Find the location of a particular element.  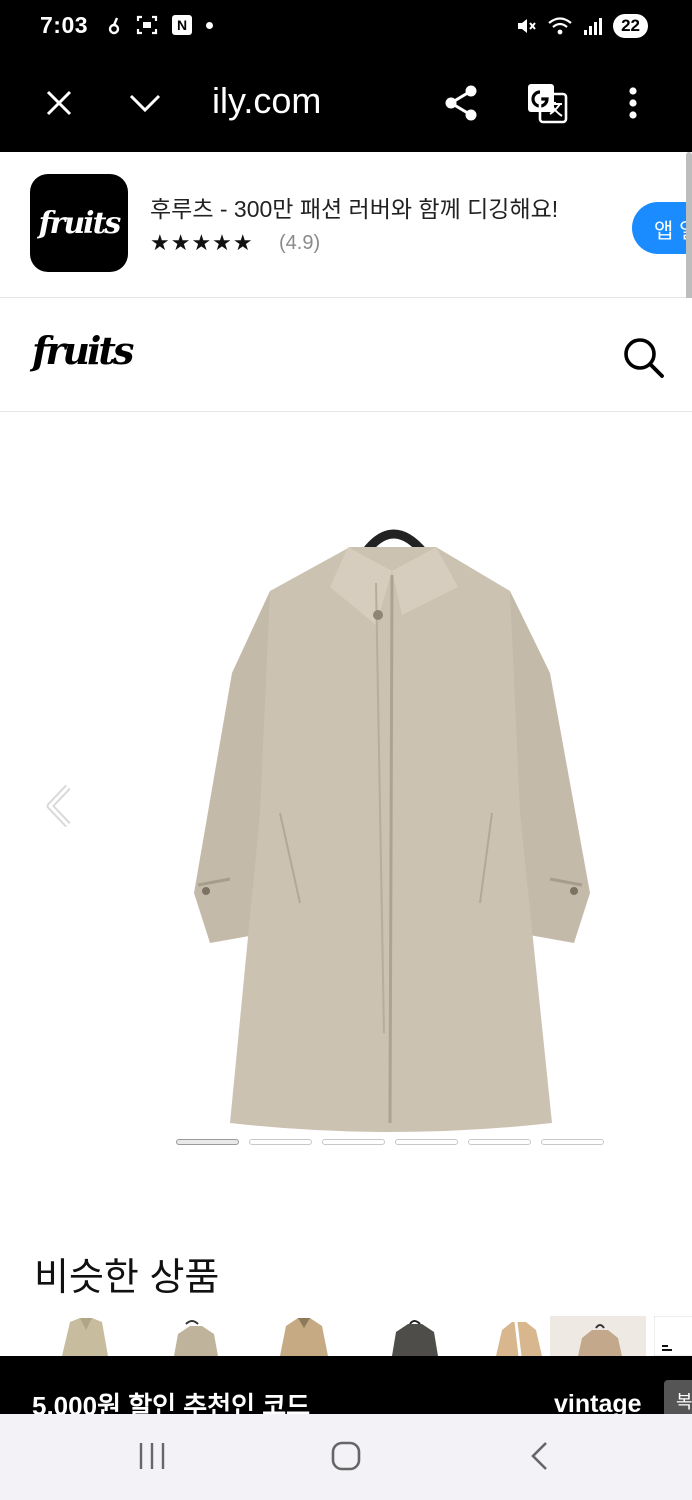

mute-icon is located at coordinates (527, 26).